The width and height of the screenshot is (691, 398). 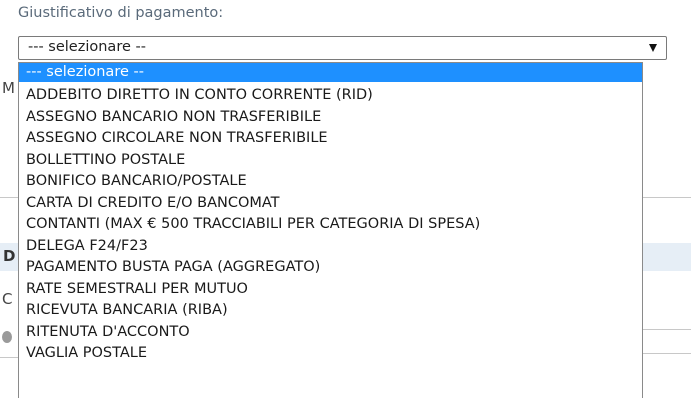 What do you see at coordinates (667, 257) in the screenshot?
I see `background-section-header` at bounding box center [667, 257].